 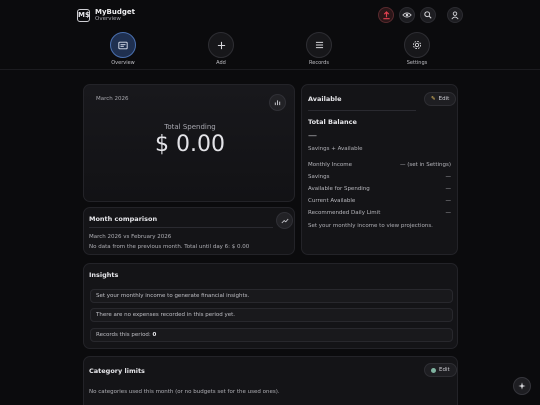 I want to click on nav-add-button, so click(x=221, y=45).